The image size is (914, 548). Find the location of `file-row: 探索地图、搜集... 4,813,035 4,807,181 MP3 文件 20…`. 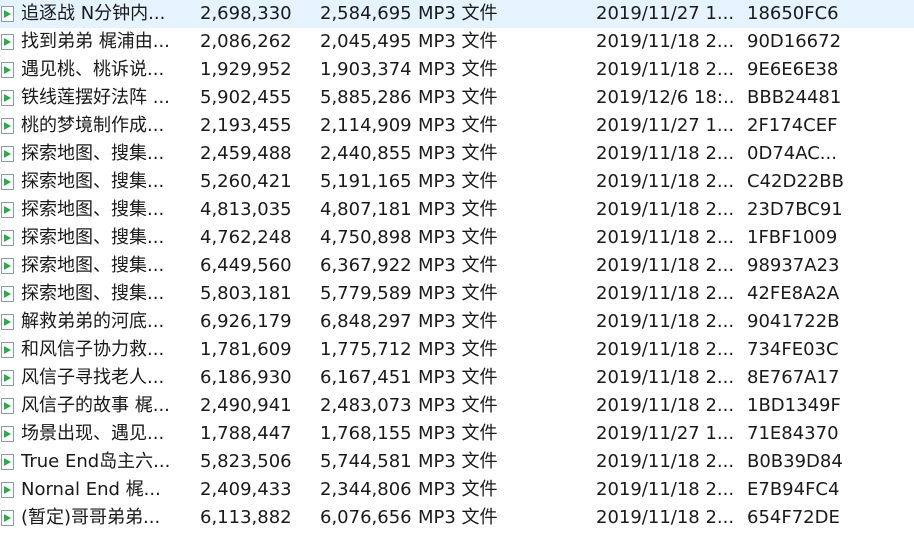

file-row: 探索地图、搜集... 4,813,035 4,807,181 MP3 文件 20… is located at coordinates (457, 210).